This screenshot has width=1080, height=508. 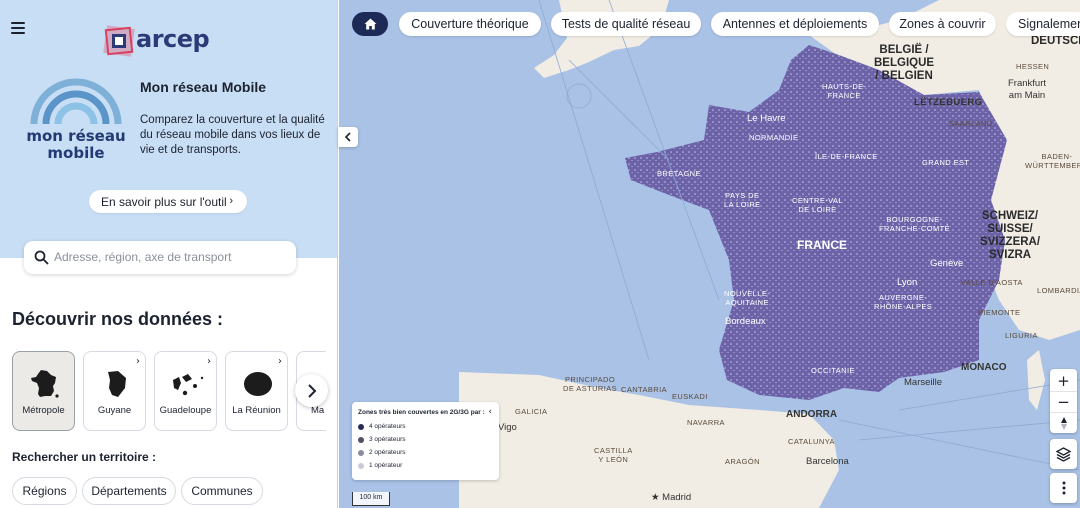 I want to click on label-pays-de-la-loire: PAYS DE LA LOIRE, so click(x=742, y=200).